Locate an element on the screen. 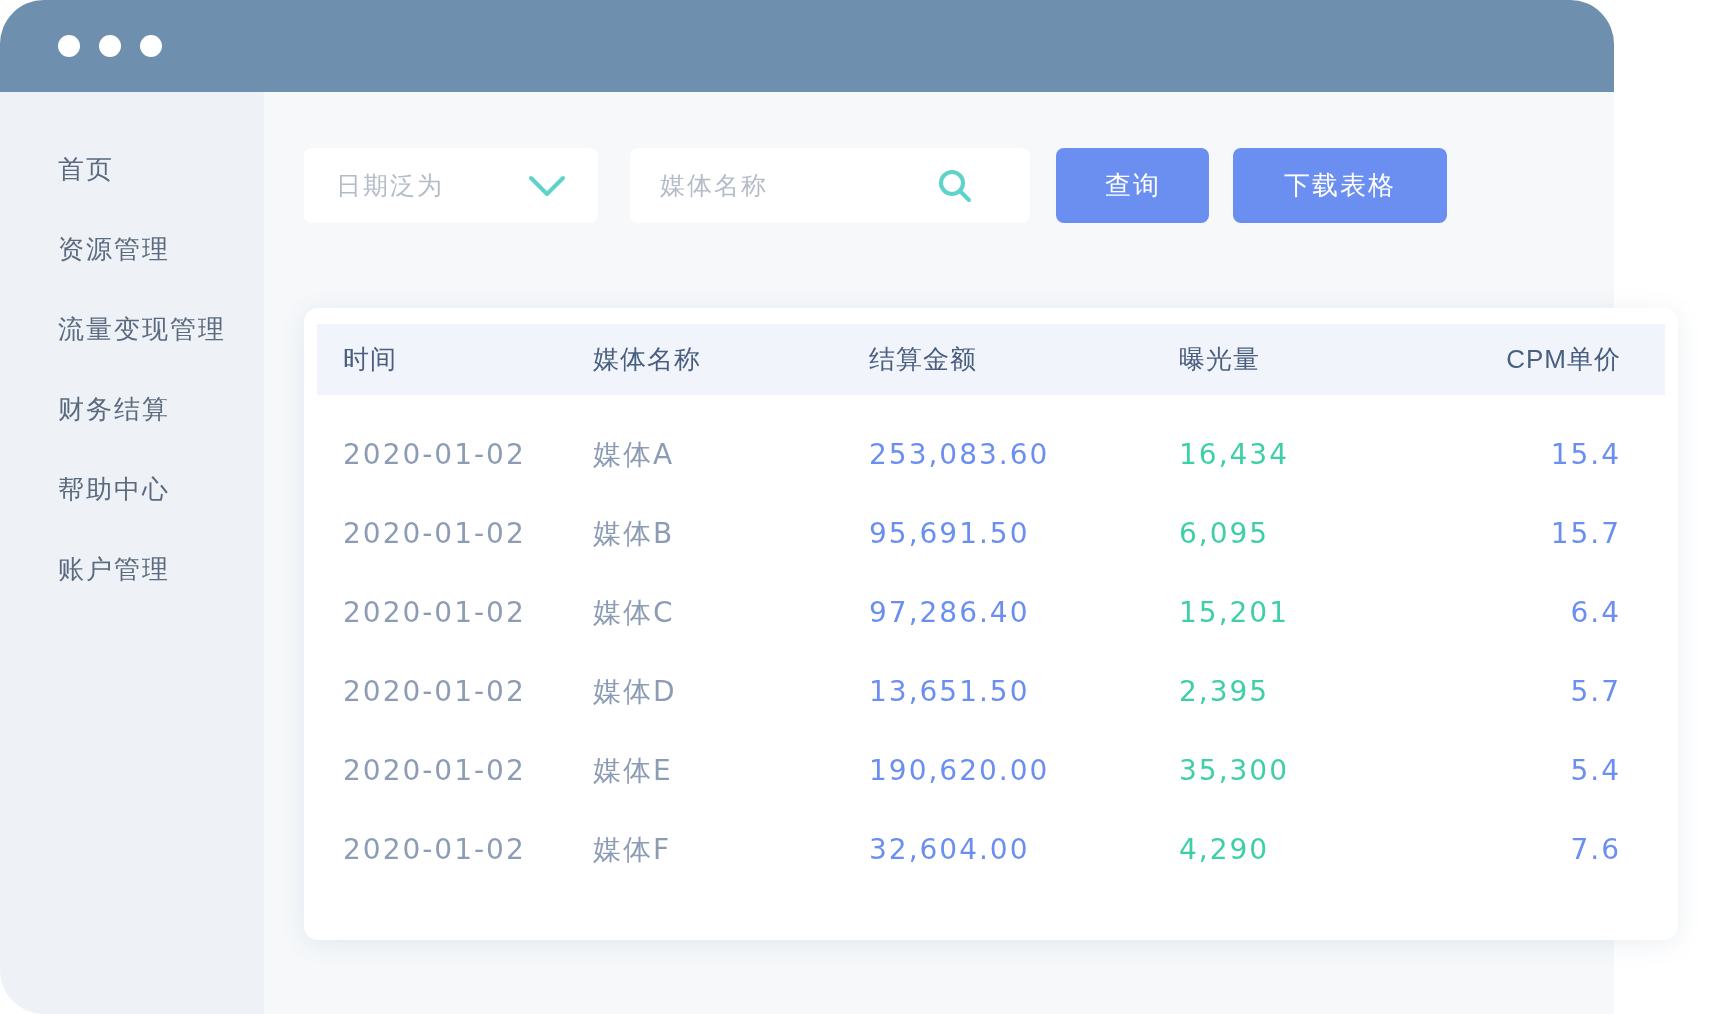 This screenshot has height=1014, width=1718. chevron-down-icon is located at coordinates (547, 185).